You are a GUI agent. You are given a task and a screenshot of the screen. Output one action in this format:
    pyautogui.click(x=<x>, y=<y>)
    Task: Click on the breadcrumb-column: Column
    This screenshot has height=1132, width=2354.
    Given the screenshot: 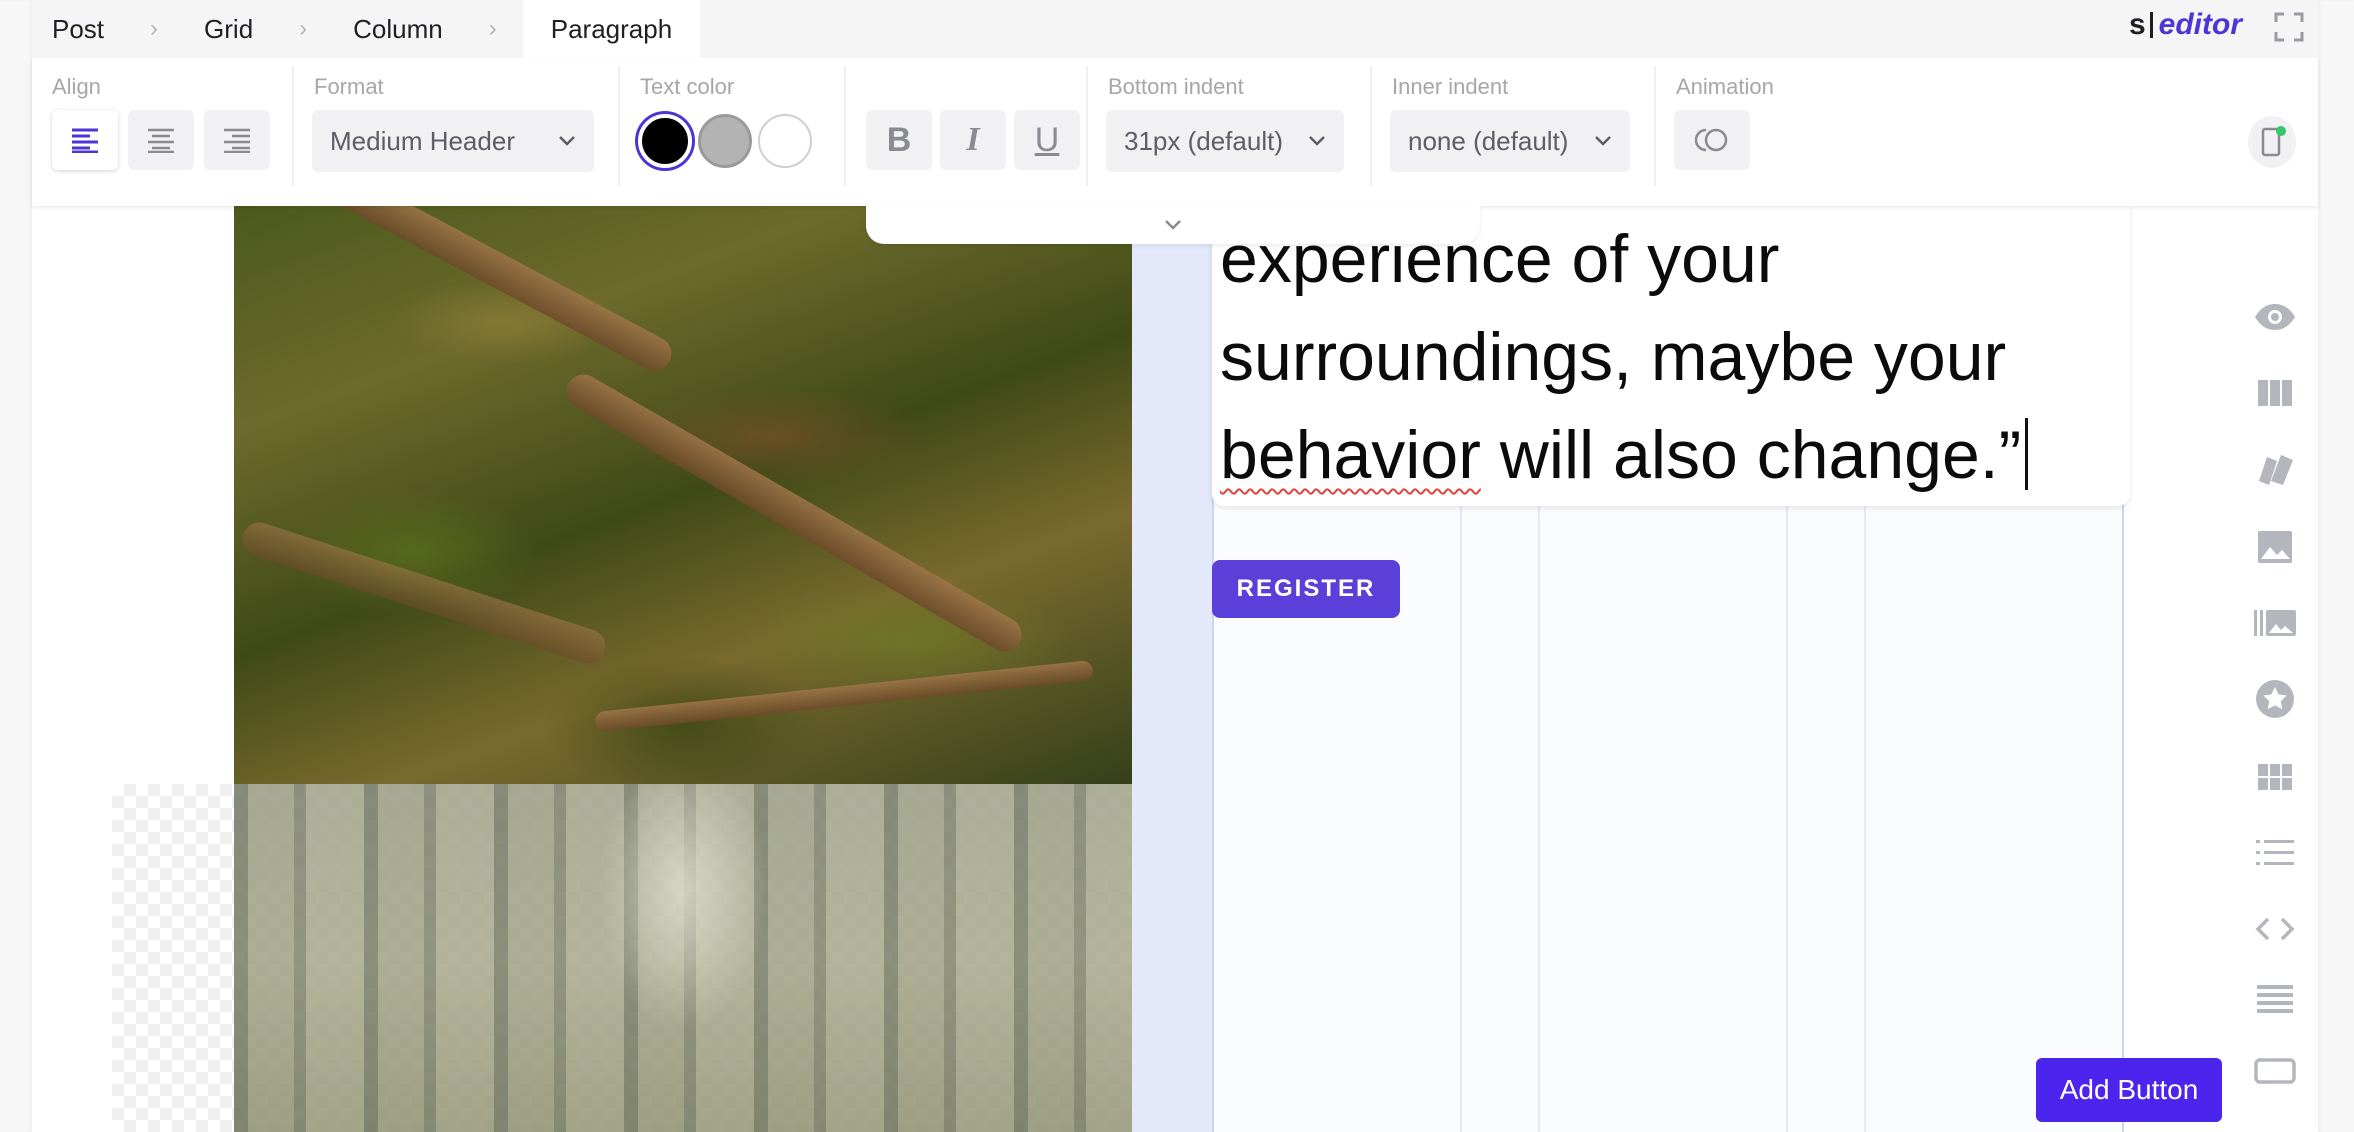 What is the action you would take?
    pyautogui.click(x=398, y=29)
    